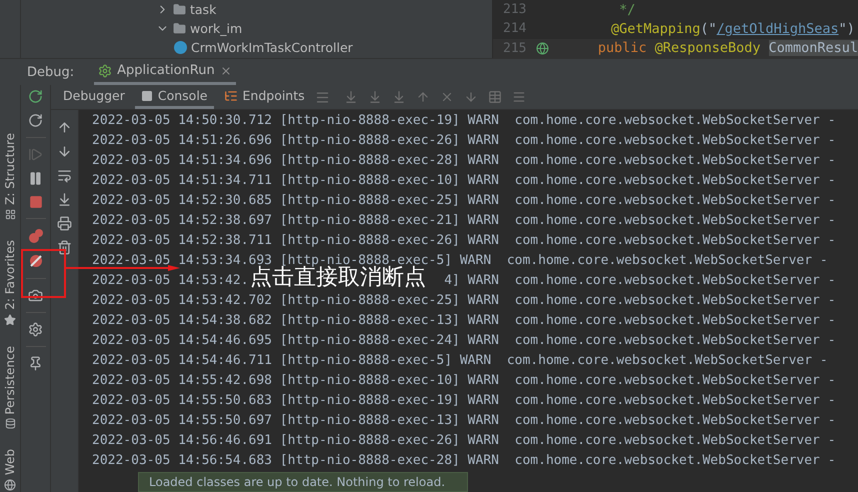 Image resolution: width=858 pixels, height=492 pixels. I want to click on tool-window-tab: Web, so click(10, 470).